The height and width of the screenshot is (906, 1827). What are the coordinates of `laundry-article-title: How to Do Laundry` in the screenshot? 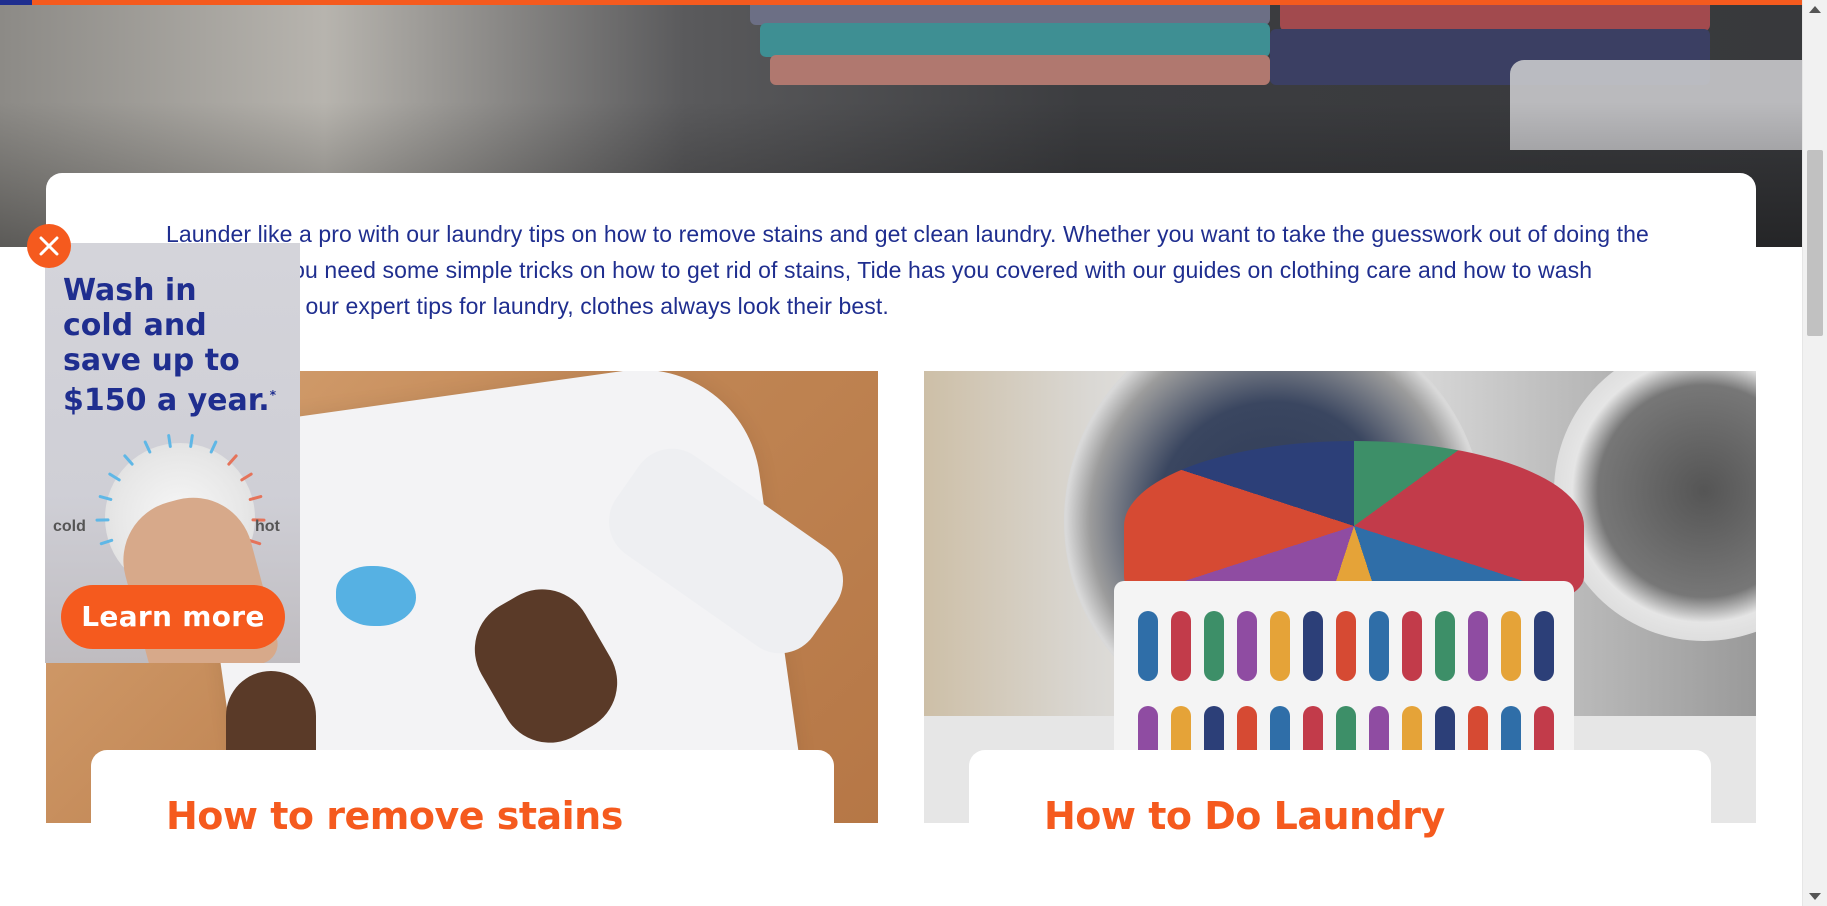 It's located at (1244, 816).